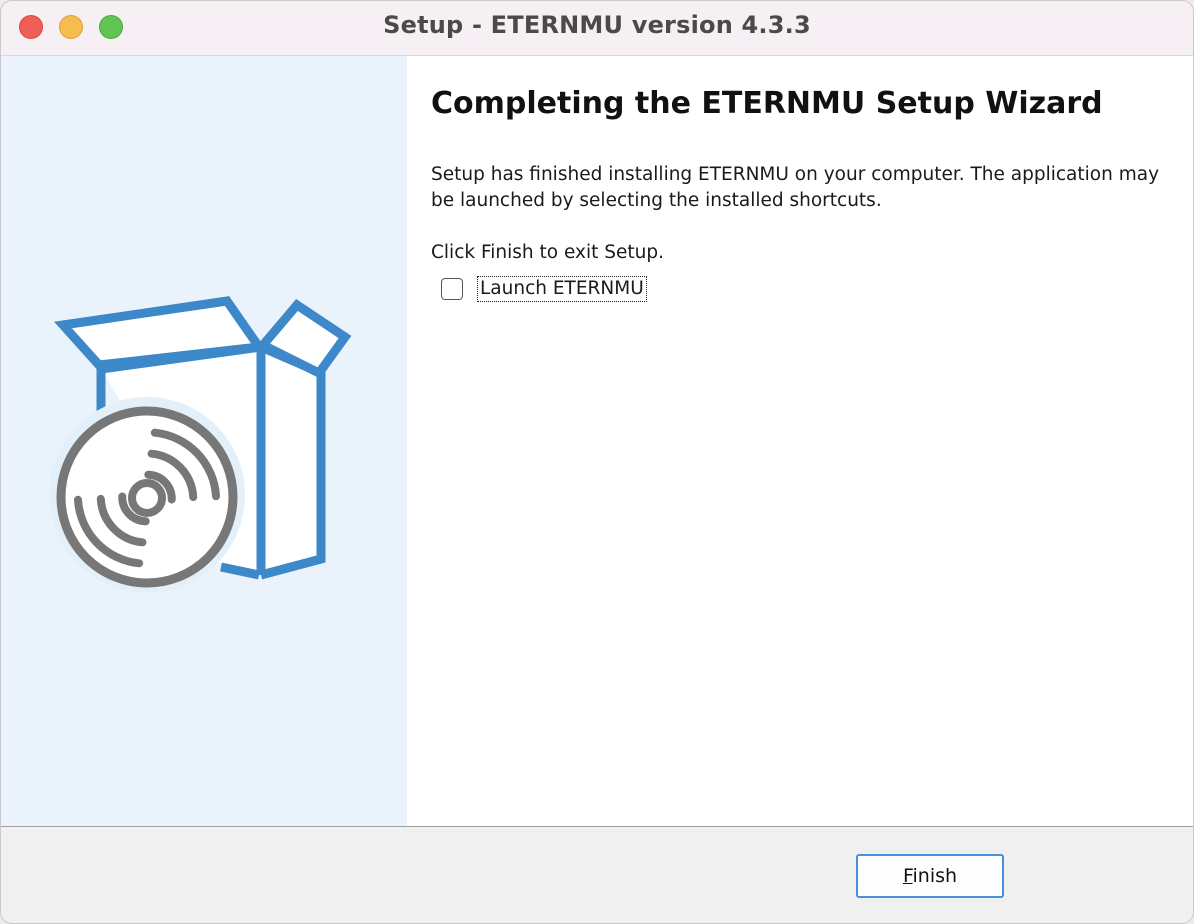 The height and width of the screenshot is (924, 1194). Describe the element at coordinates (597, 25) in the screenshot. I see `window-title: Setup - ETERNMU version 4.3.3` at that location.